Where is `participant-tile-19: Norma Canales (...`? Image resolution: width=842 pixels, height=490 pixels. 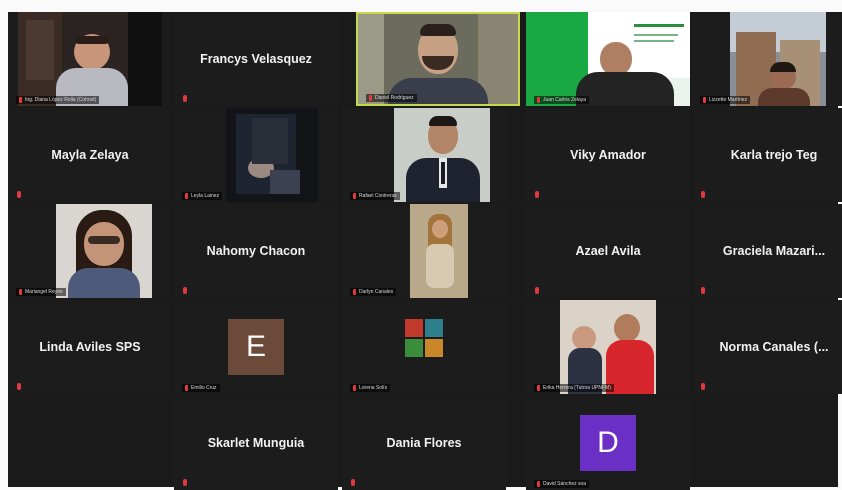 participant-tile-19: Norma Canales (... is located at coordinates (767, 347).